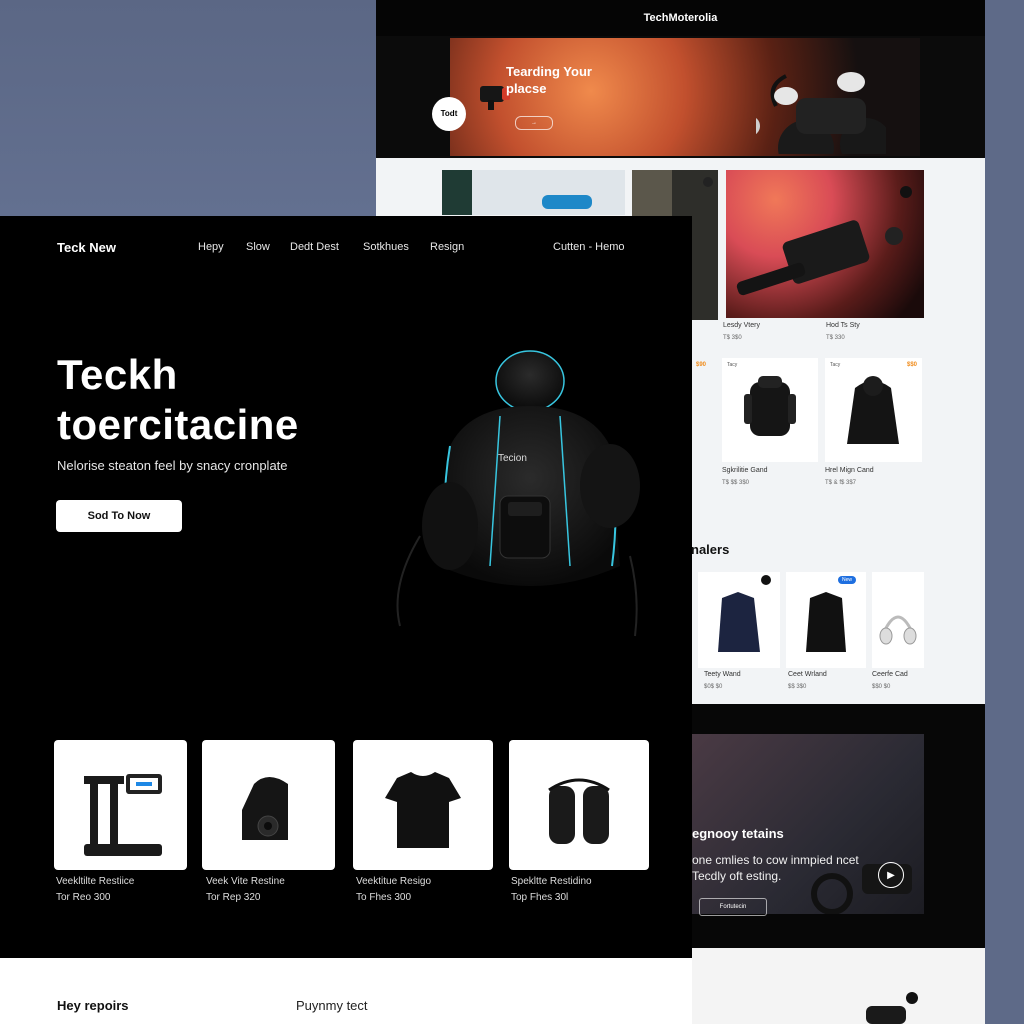  Describe the element at coordinates (245, 881) in the screenshot. I see `product-name: Veek Vite Restine` at that location.